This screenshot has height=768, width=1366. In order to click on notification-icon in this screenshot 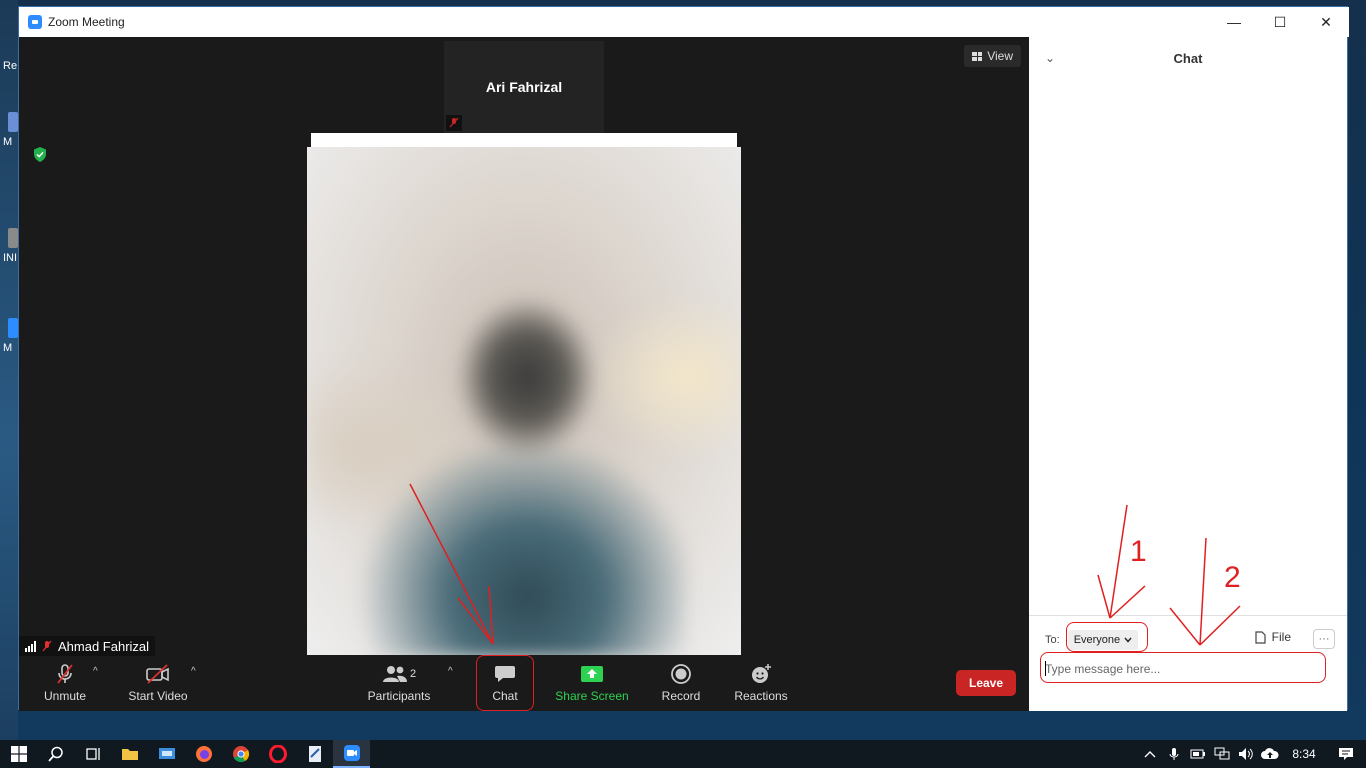, I will do `click(1346, 754)`.